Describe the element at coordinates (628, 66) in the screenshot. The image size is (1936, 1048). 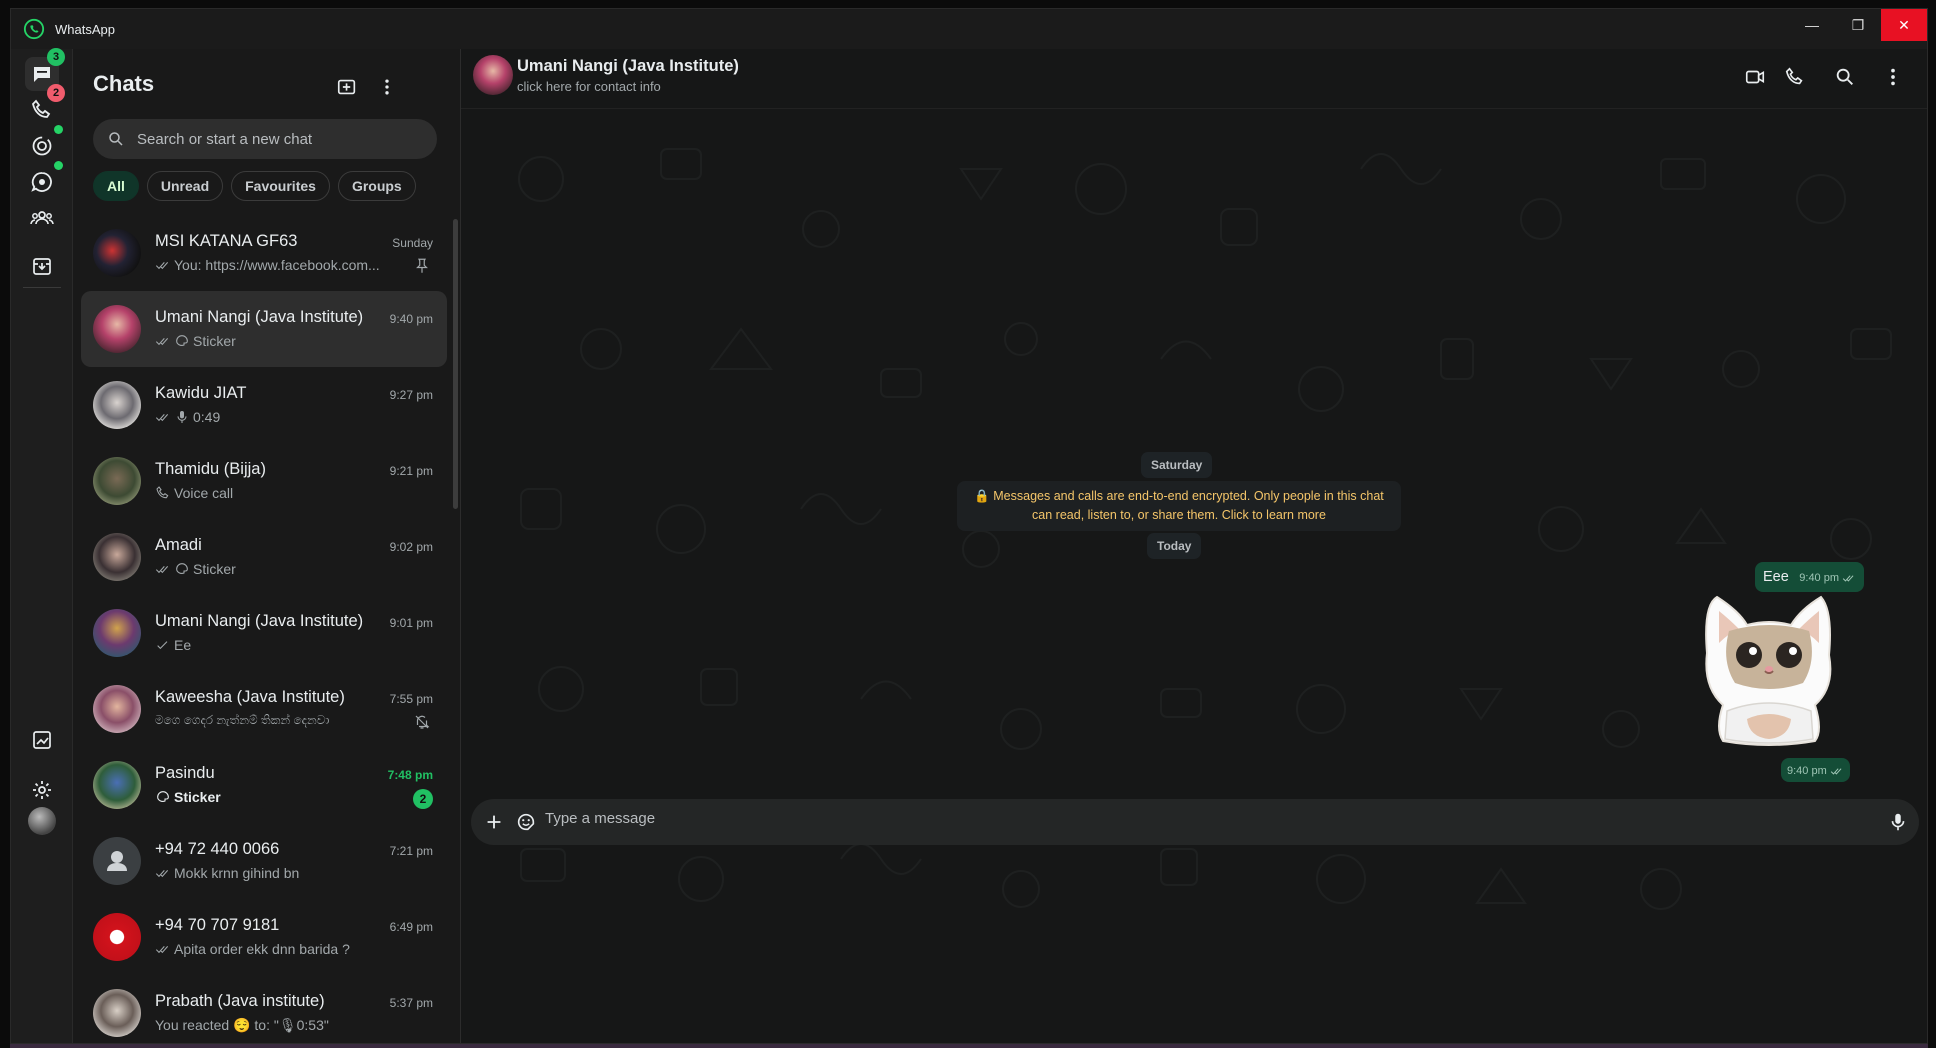
I see `contact-name: Umani Nangi (Java Institute)` at that location.